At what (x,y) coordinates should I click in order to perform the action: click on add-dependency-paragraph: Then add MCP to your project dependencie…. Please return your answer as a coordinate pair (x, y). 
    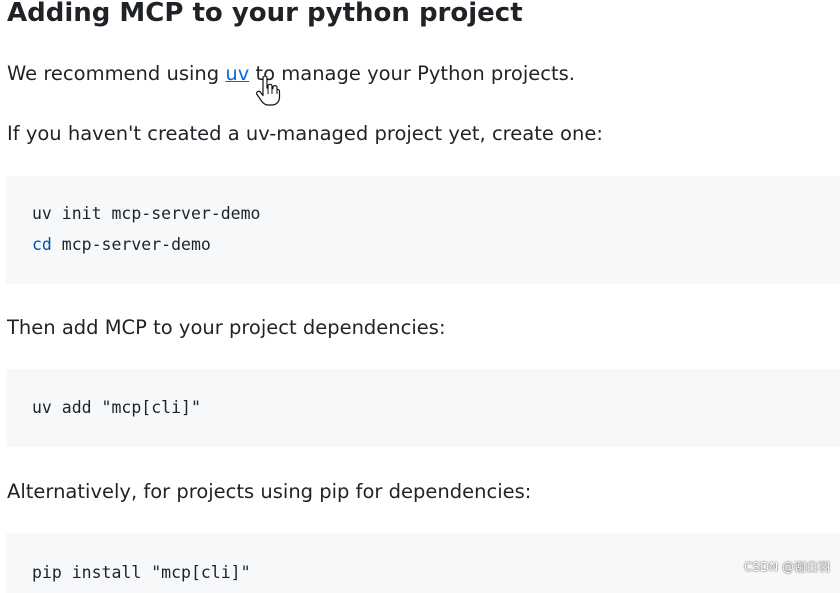
    Looking at the image, I should click on (226, 327).